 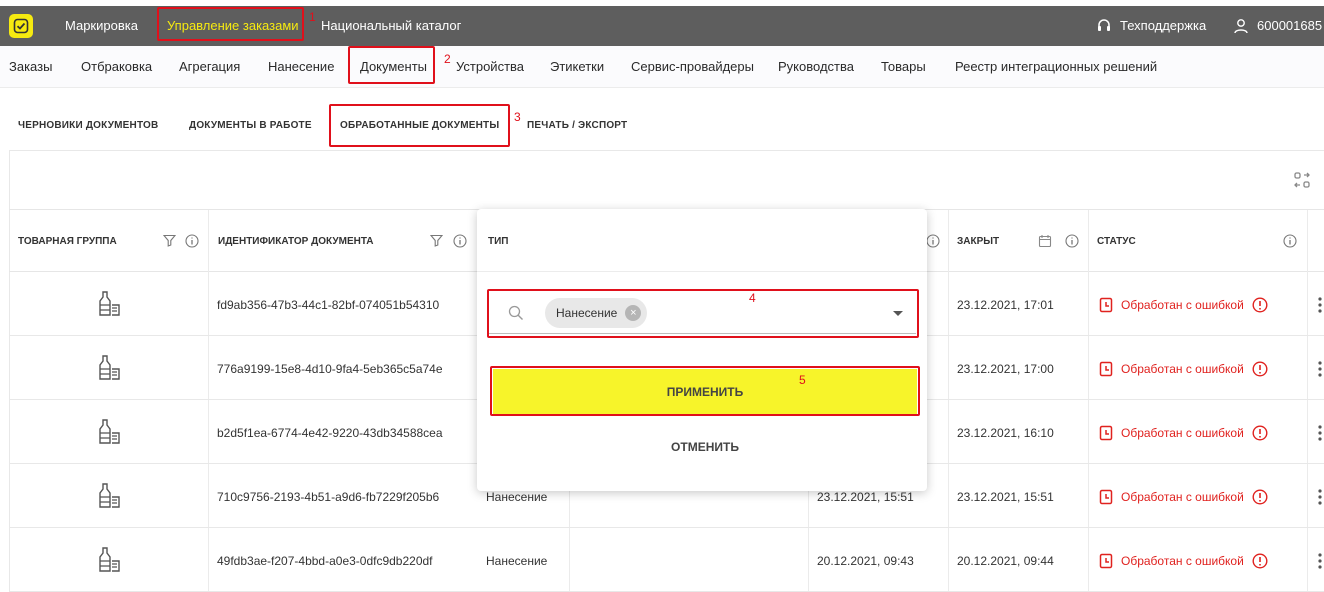 I want to click on subnav-orders: Заказы, so click(x=30, y=67).